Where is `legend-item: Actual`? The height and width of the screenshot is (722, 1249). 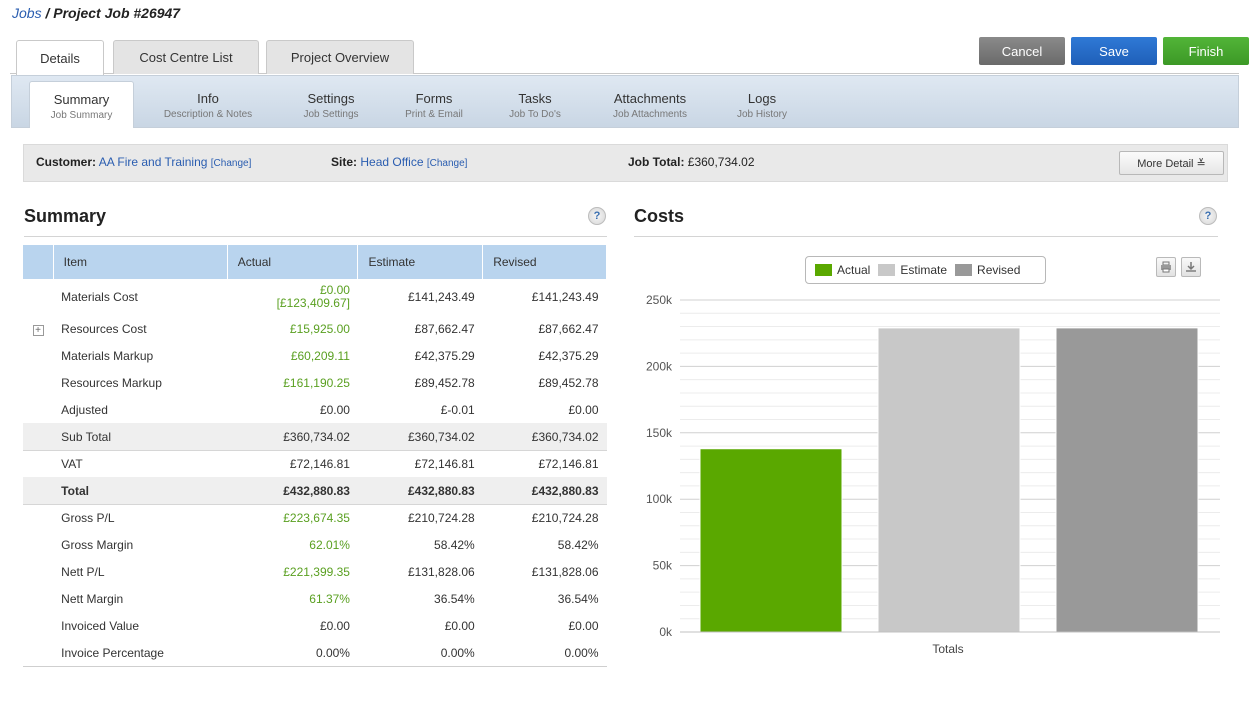 legend-item: Actual is located at coordinates (842, 270).